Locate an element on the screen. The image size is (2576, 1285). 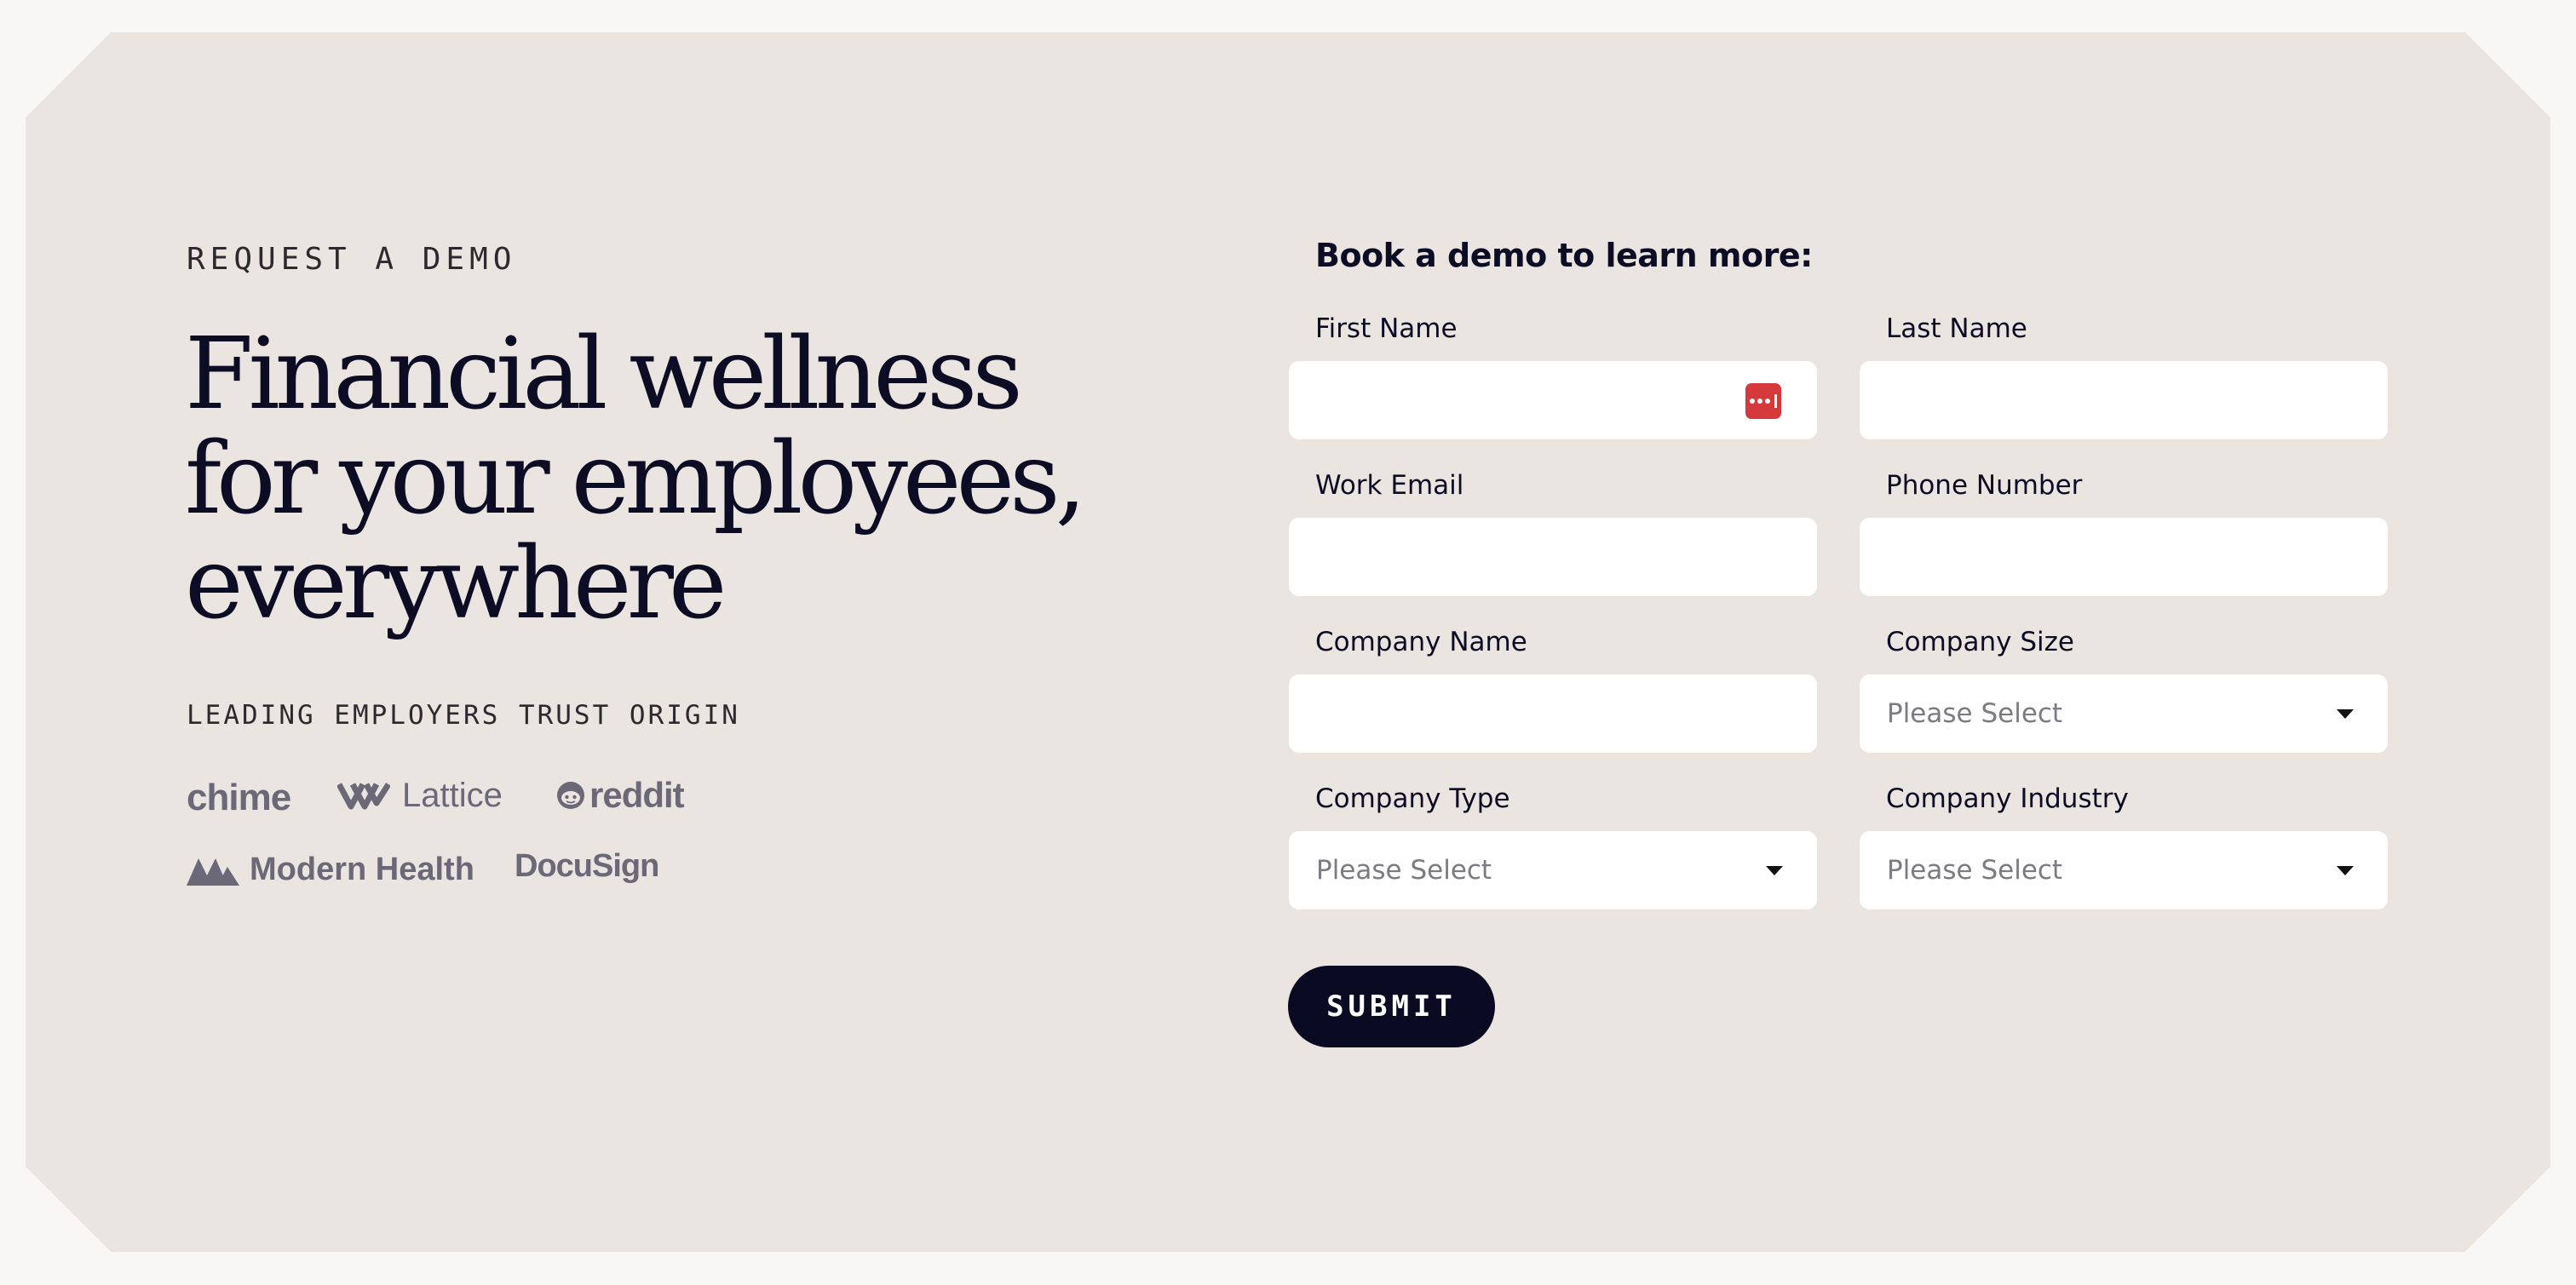
company-size-selected: Please Select is located at coordinates (1975, 713).